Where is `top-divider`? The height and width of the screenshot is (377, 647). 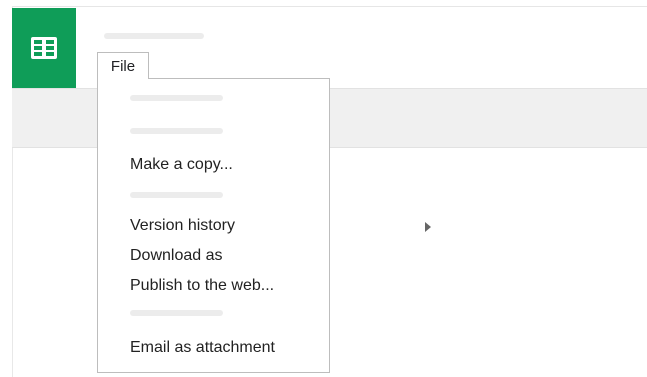
top-divider is located at coordinates (329, 6).